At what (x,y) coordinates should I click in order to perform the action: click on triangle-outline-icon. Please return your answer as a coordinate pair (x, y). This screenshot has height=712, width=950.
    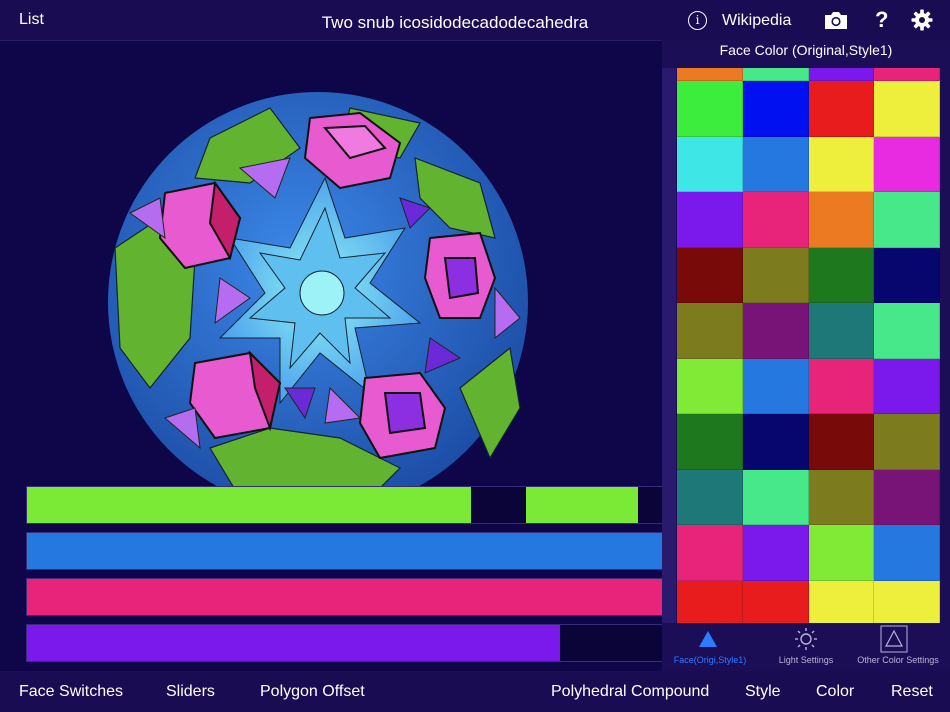
    Looking at the image, I should click on (894, 639).